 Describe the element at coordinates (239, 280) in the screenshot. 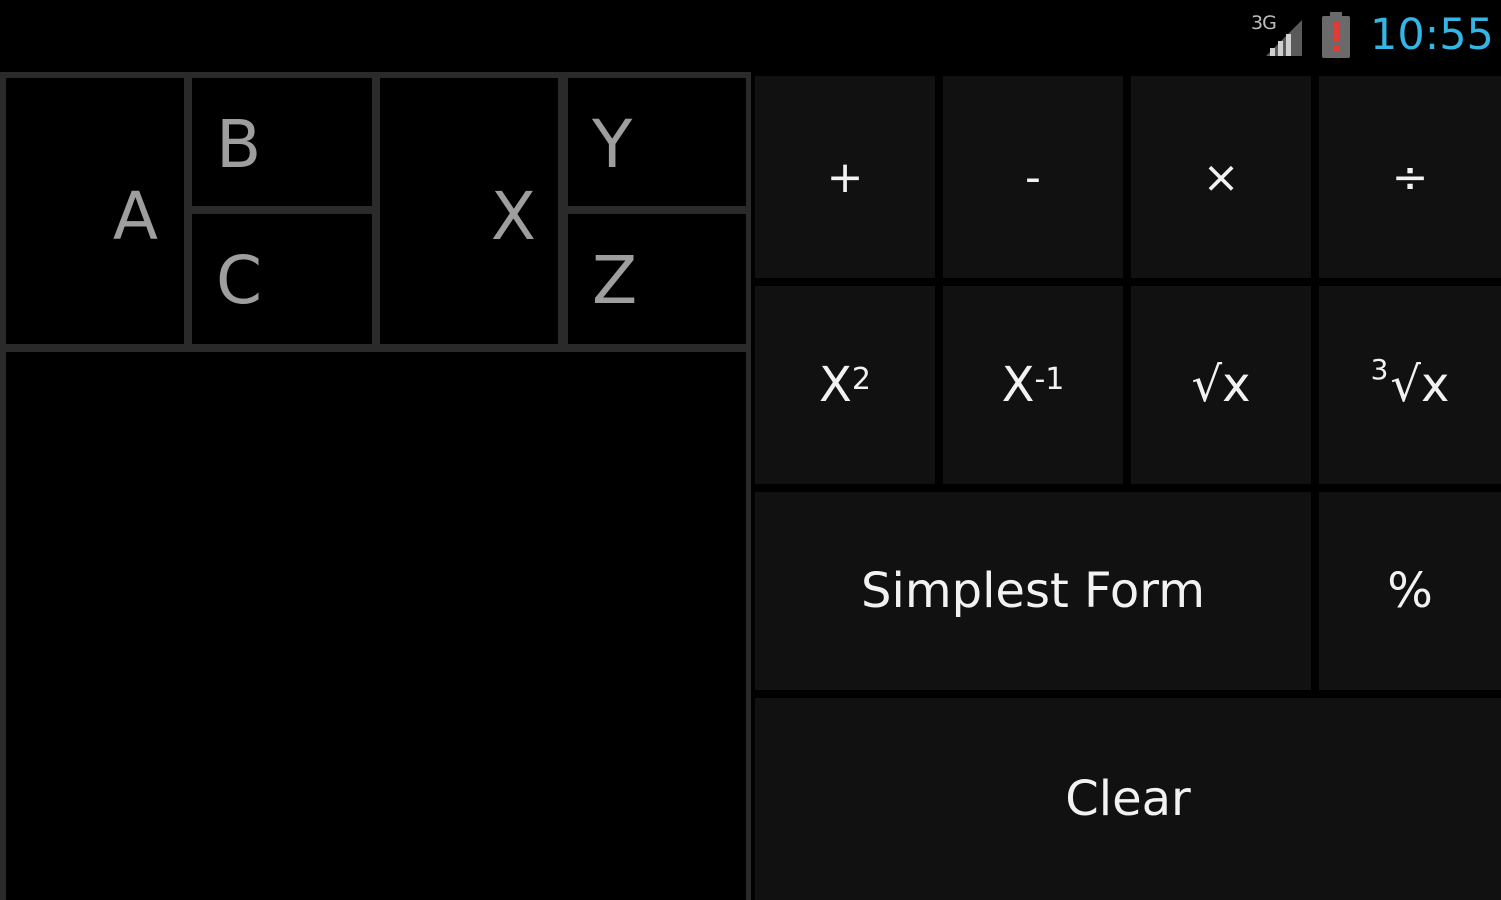

I see `denominator-c-placeholder: C` at that location.